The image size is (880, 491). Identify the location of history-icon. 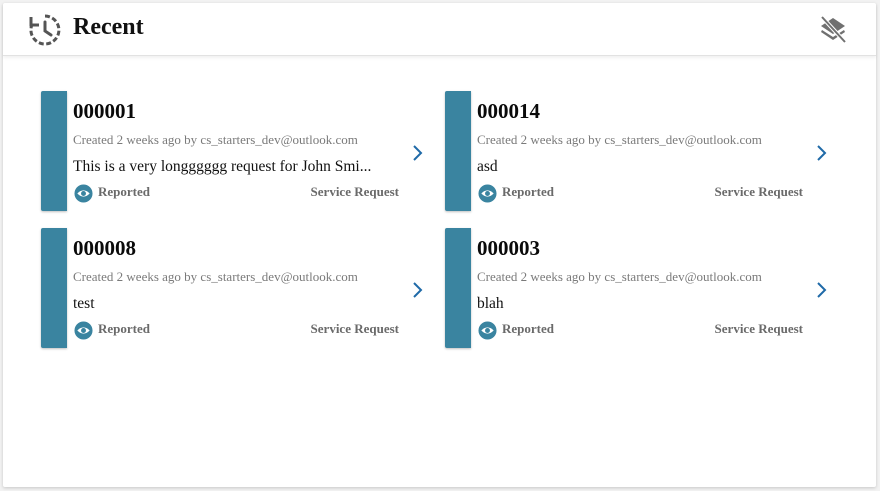
(45, 30).